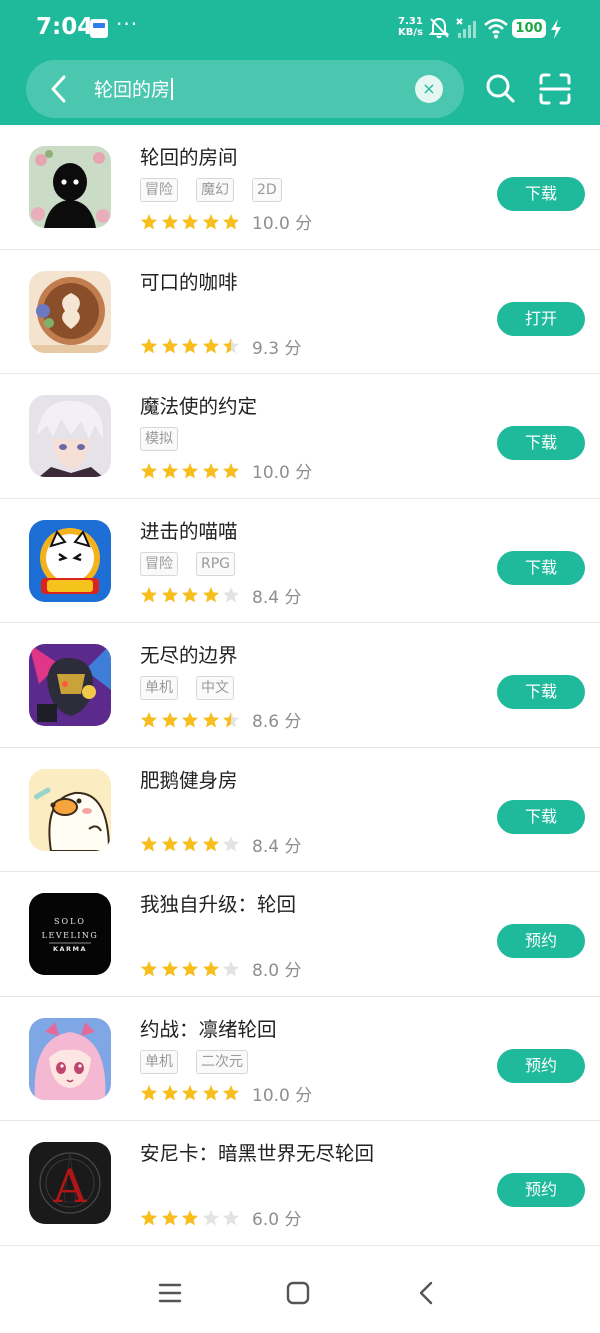 This screenshot has width=600, height=1333. I want to click on list-item: SOLO LEVELING KARMA 我独自升级：轮回 8.0 分 预约, so click(300, 934).